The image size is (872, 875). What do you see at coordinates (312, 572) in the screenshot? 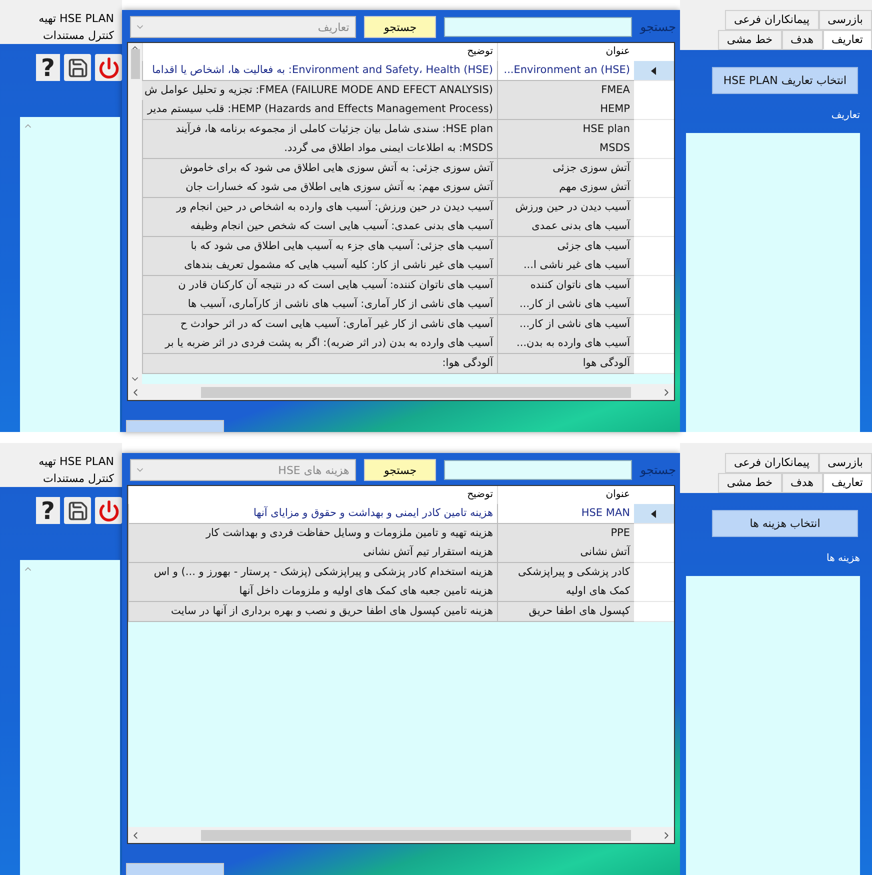
I see `table-cell: هزینه استخدام کادر پزشکی و پیراپزشکی (پزشک - پرستار - بهورز و ...) و اس` at bounding box center [312, 572].